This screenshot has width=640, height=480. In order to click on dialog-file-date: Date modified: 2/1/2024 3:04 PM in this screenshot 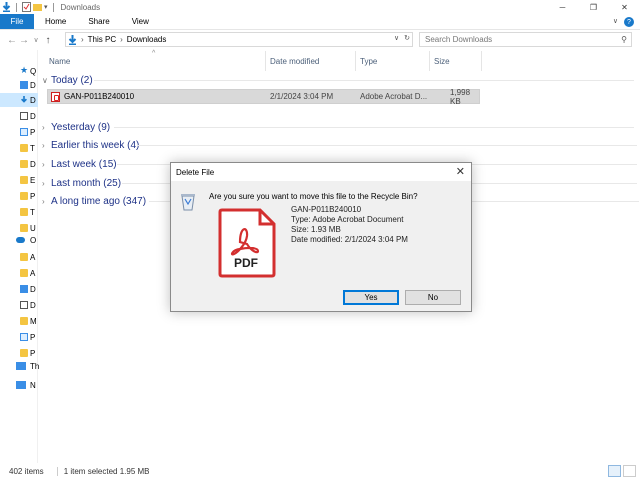, I will do `click(349, 239)`.